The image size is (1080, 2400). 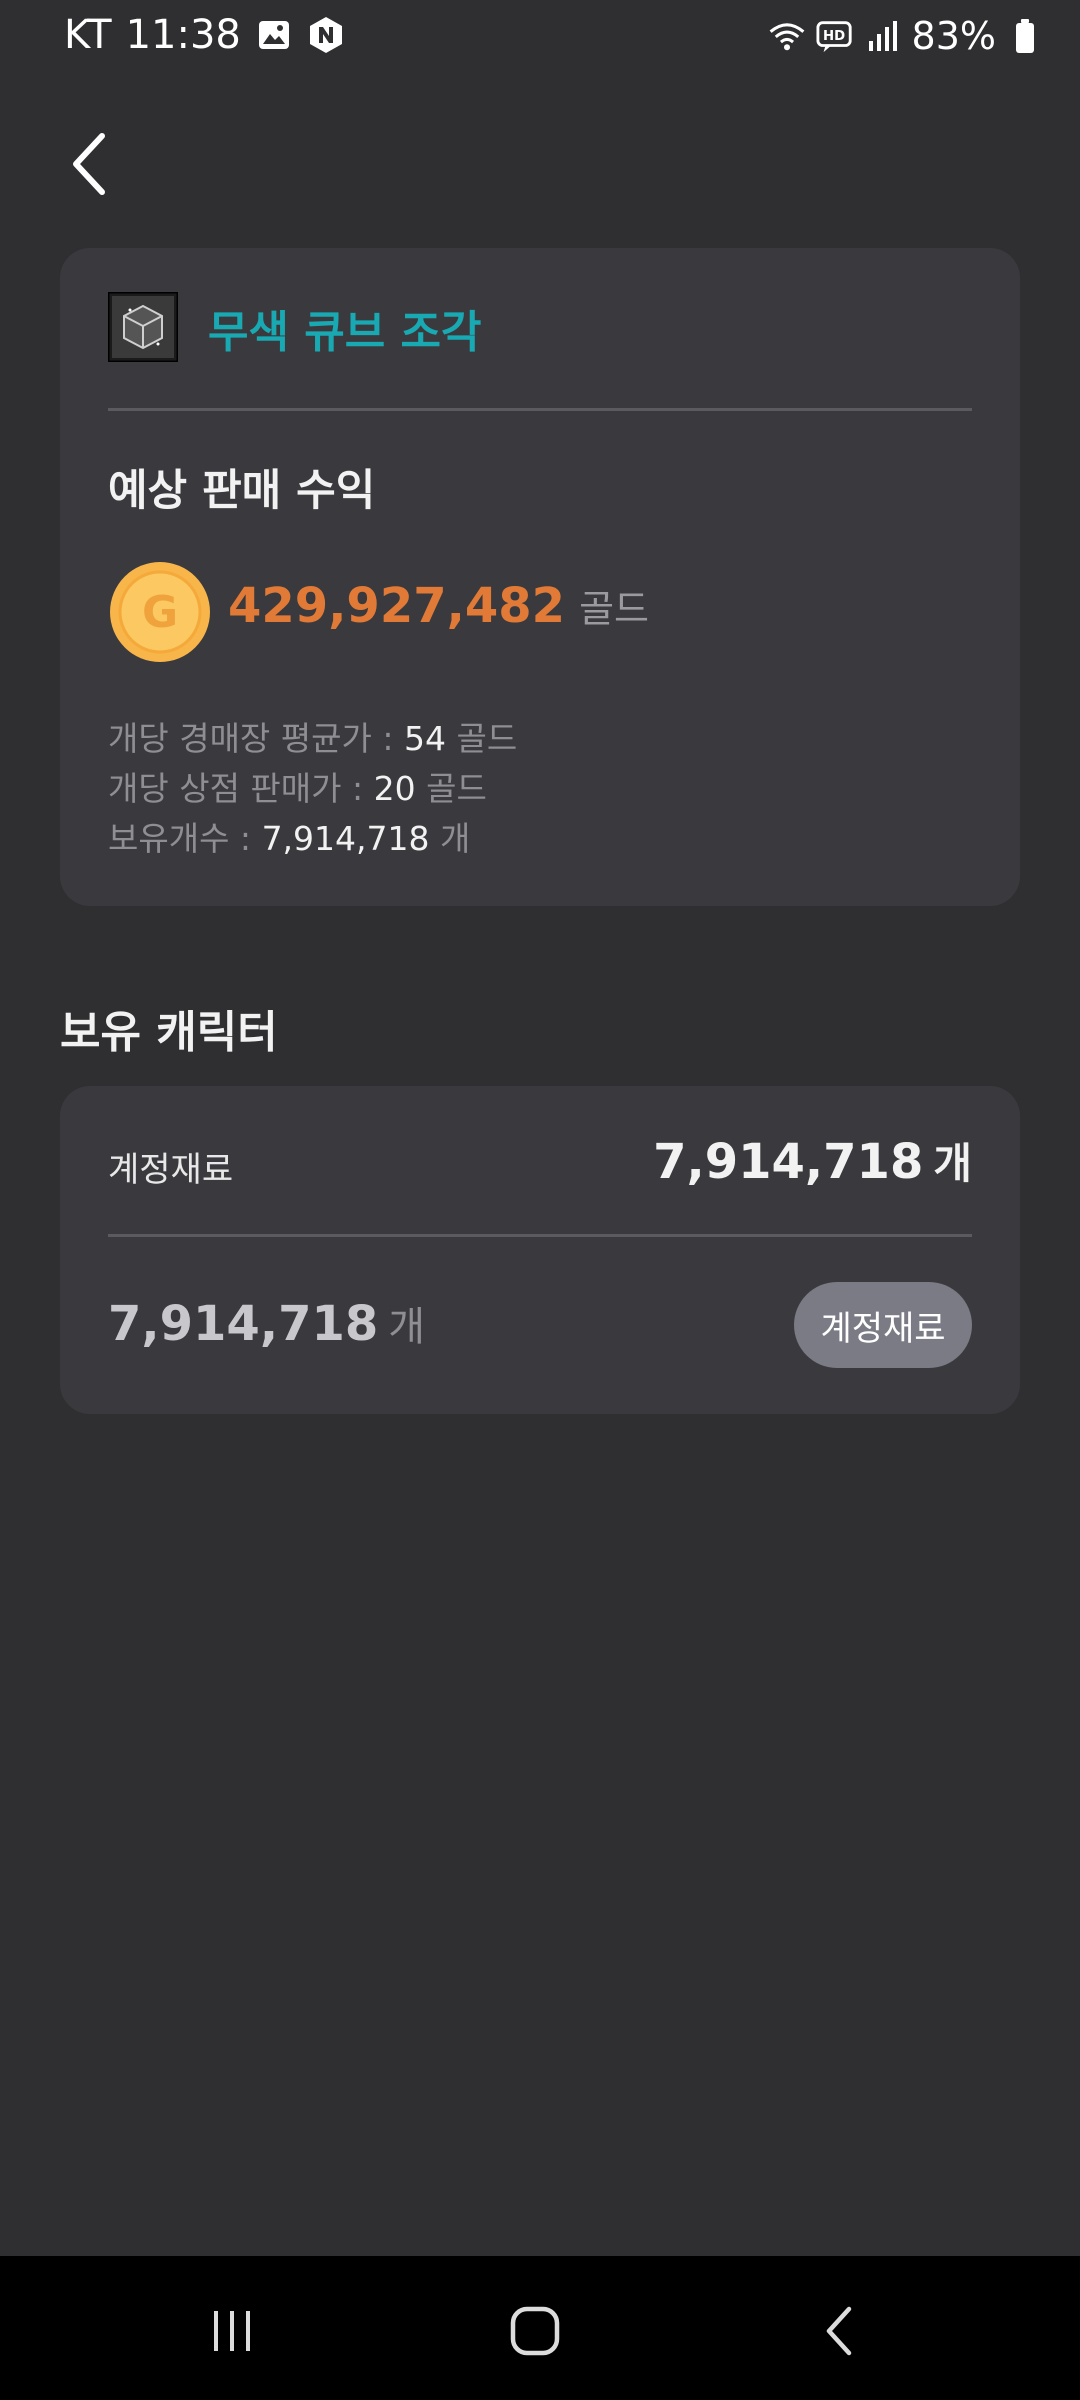 What do you see at coordinates (143, 327) in the screenshot?
I see `cube-fragment-icon` at bounding box center [143, 327].